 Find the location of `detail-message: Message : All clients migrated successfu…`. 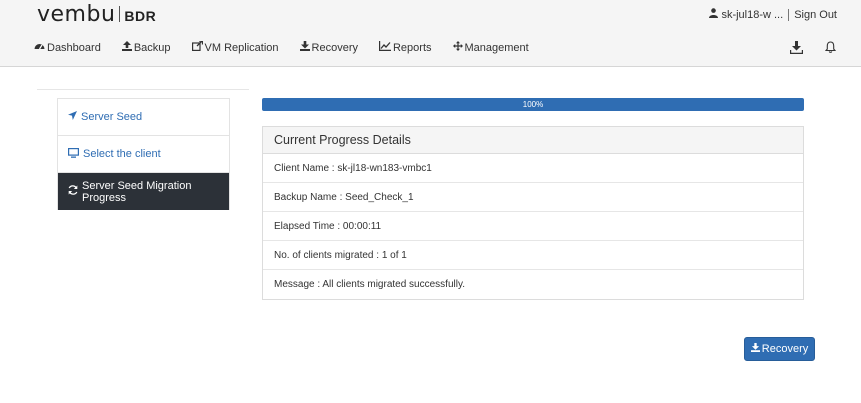

detail-message: Message : All clients migrated successfu… is located at coordinates (370, 284).